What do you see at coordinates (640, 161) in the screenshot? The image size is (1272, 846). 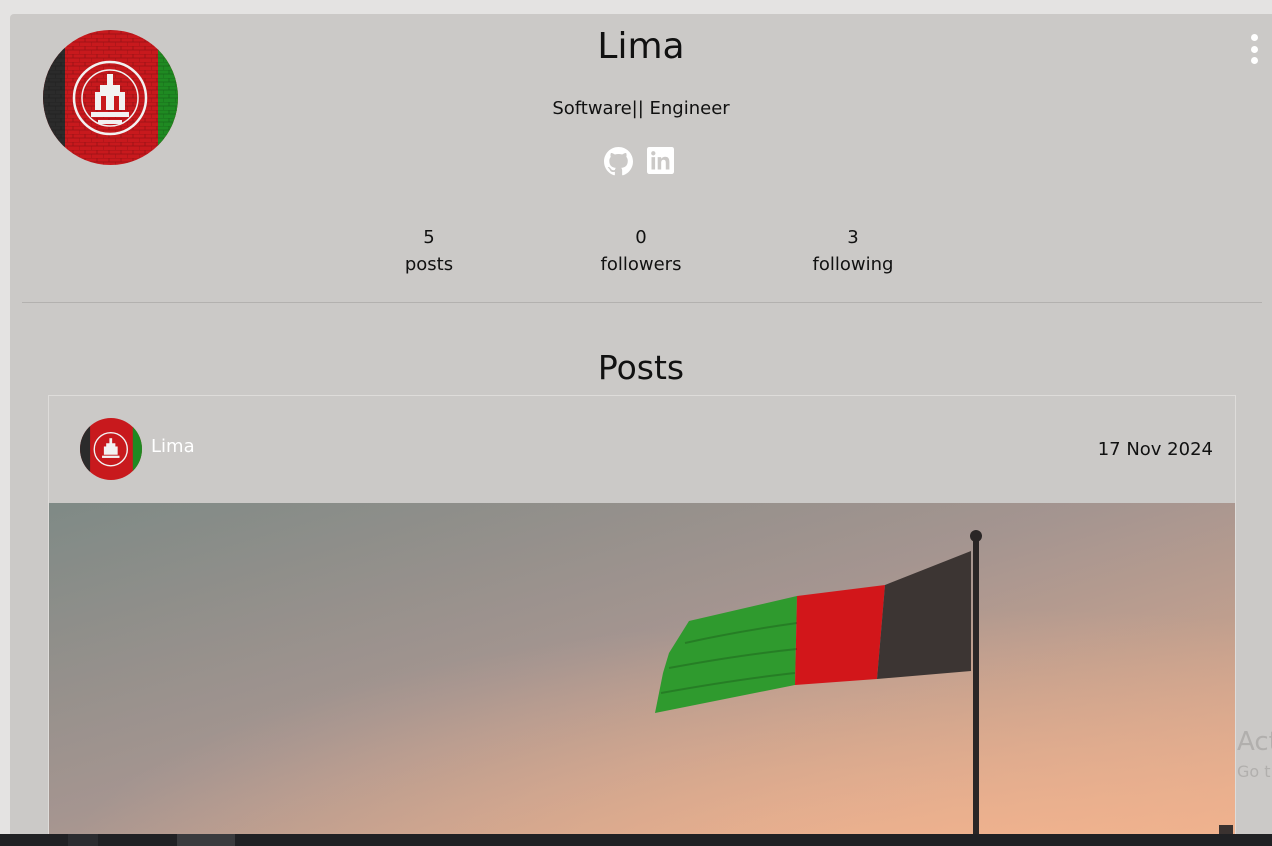 I see `social-links` at bounding box center [640, 161].